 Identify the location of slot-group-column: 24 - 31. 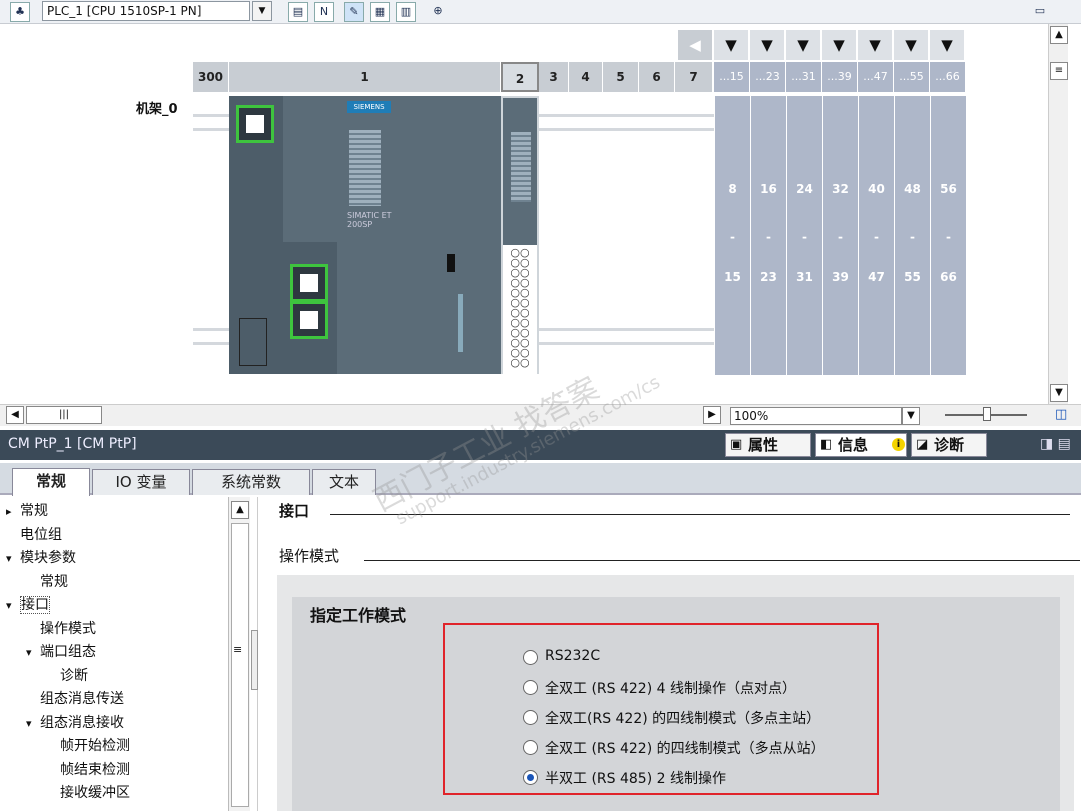
(804, 235).